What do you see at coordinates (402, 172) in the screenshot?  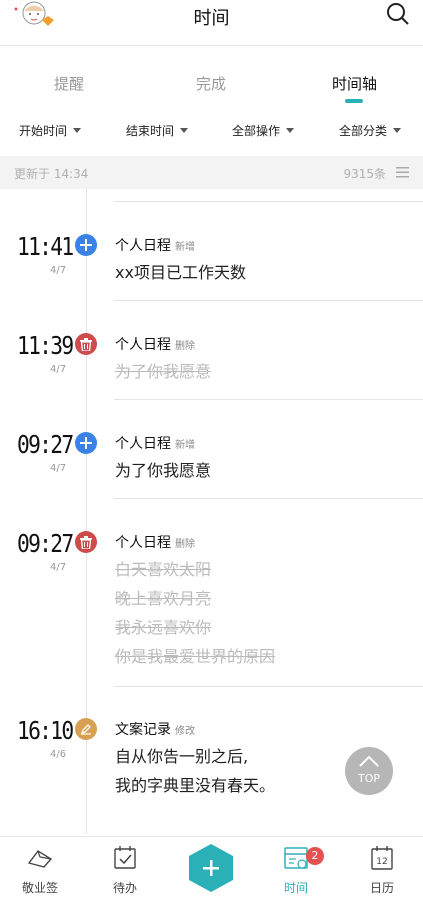 I see `list-menu-icon` at bounding box center [402, 172].